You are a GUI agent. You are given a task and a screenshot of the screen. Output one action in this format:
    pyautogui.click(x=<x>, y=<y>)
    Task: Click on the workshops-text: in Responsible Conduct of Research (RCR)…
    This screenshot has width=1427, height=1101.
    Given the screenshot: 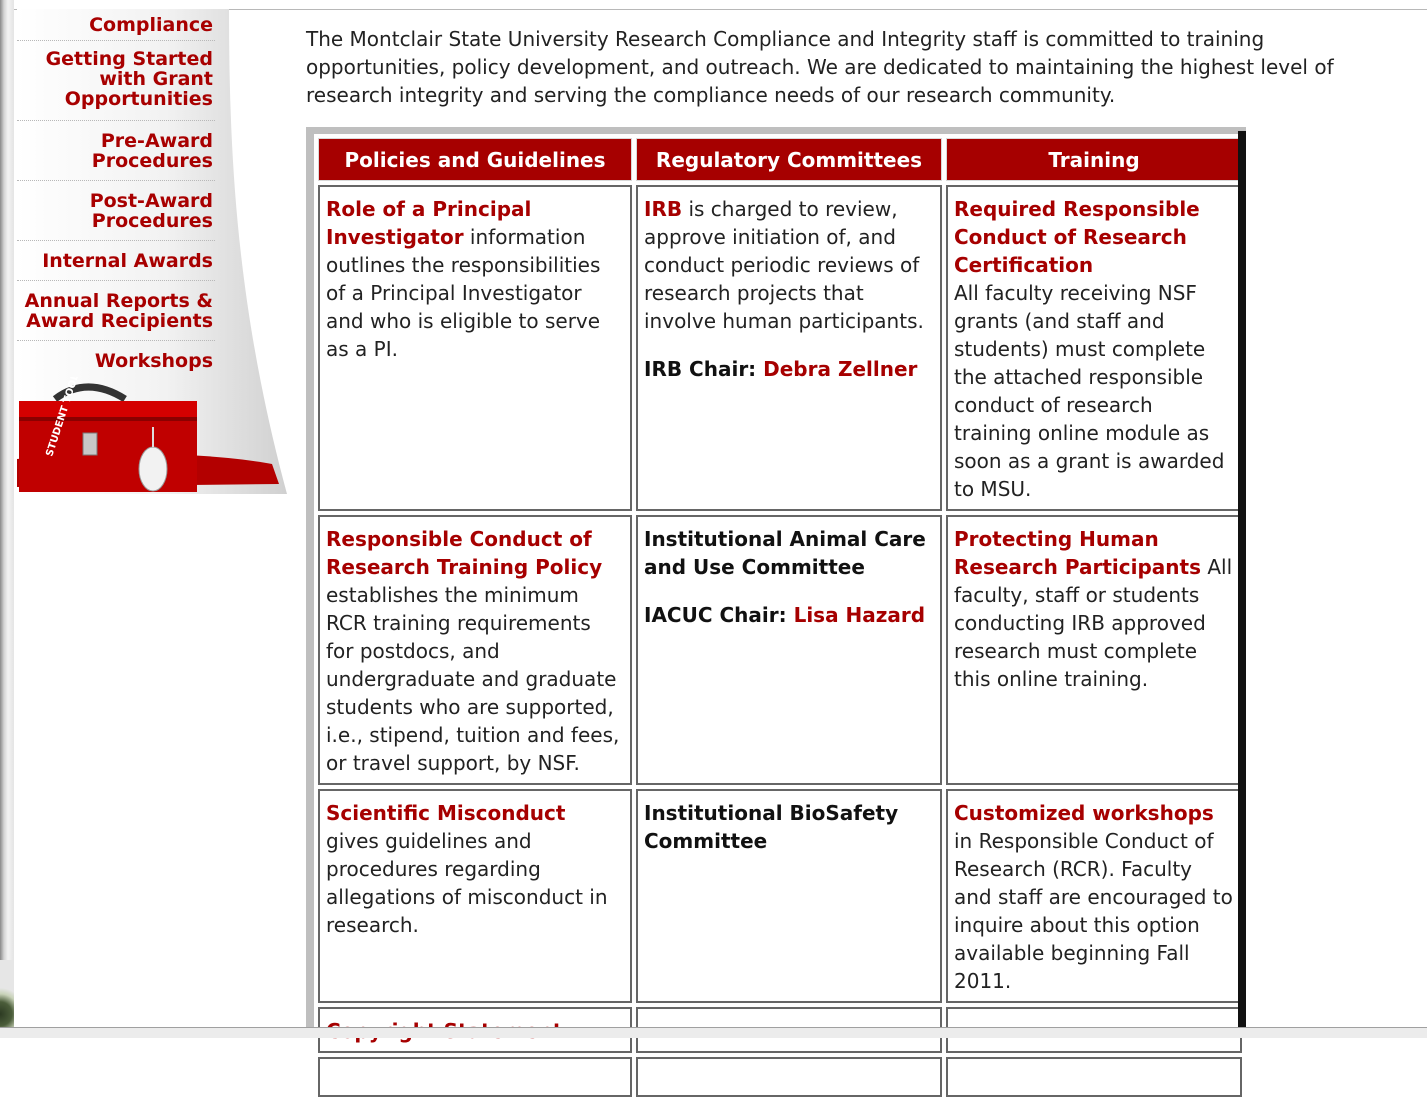 What is the action you would take?
    pyautogui.click(x=1093, y=911)
    